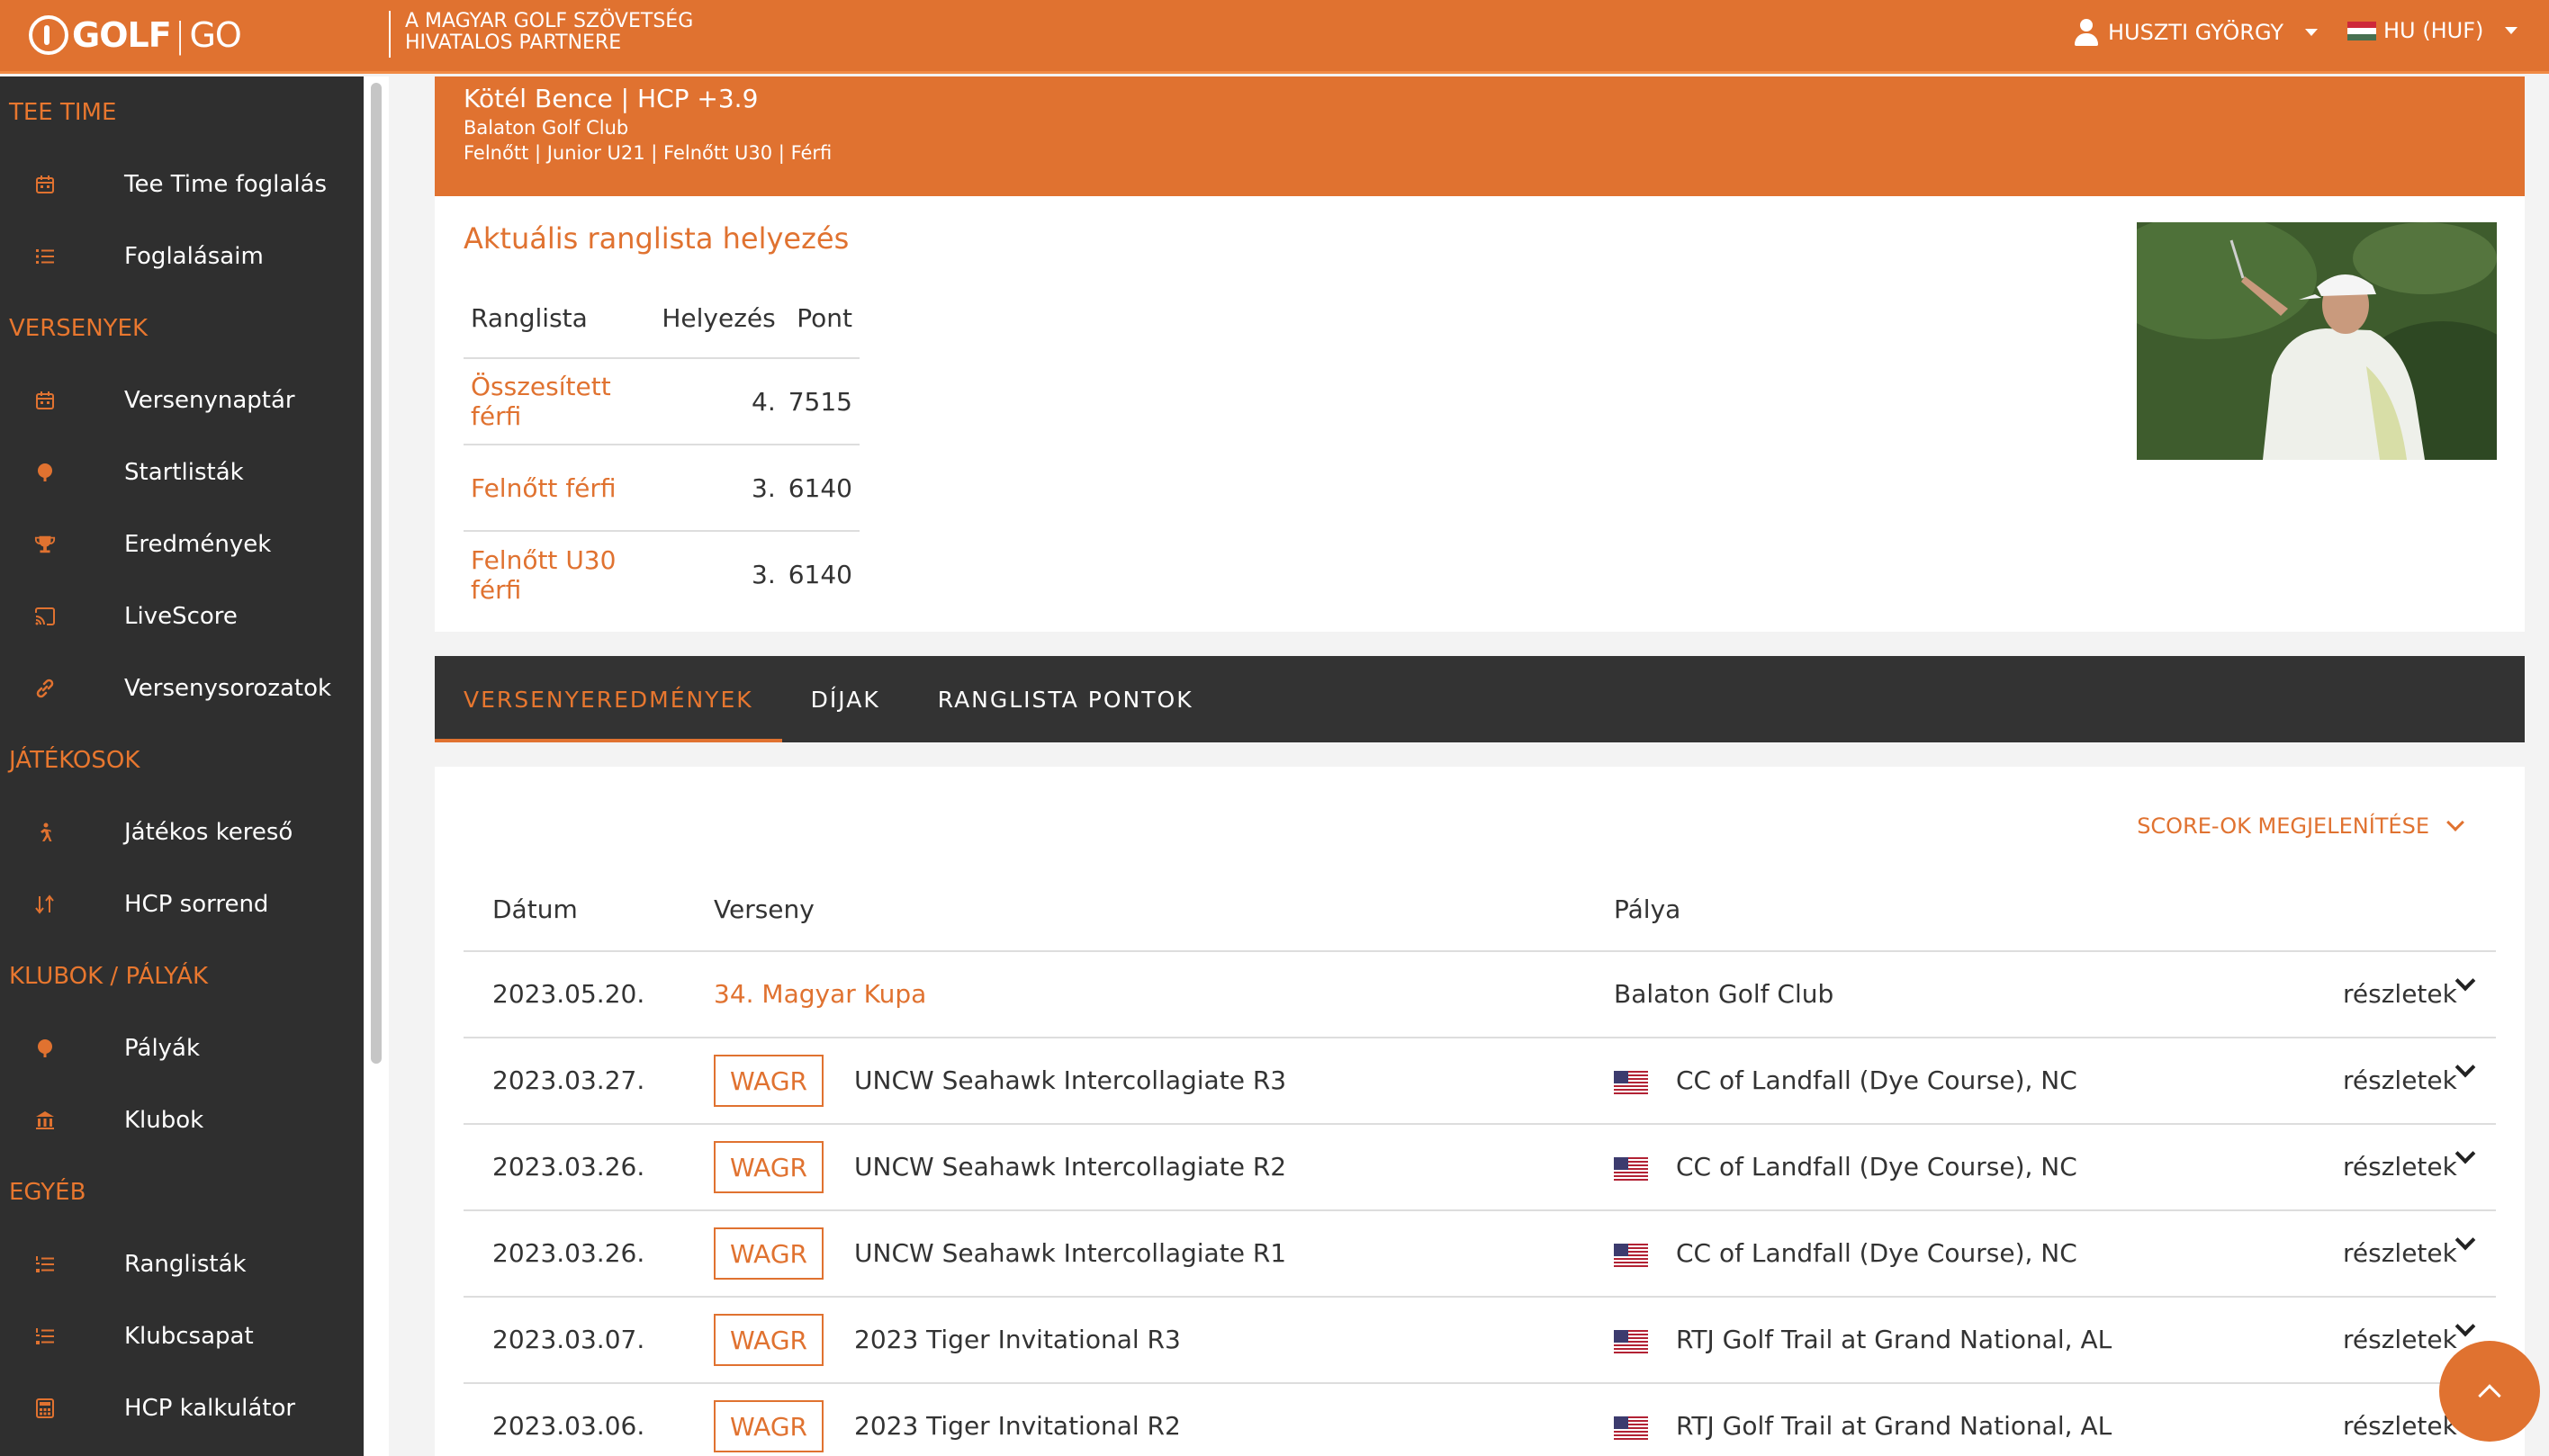  I want to click on sidebar-item-hcp-calculator: HCP kalkulátor, so click(182, 1408).